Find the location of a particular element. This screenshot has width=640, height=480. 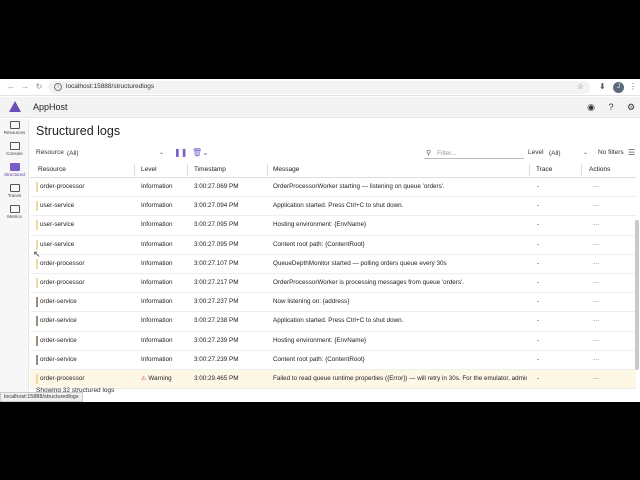

resource-select-value: (All) is located at coordinates (73, 153).